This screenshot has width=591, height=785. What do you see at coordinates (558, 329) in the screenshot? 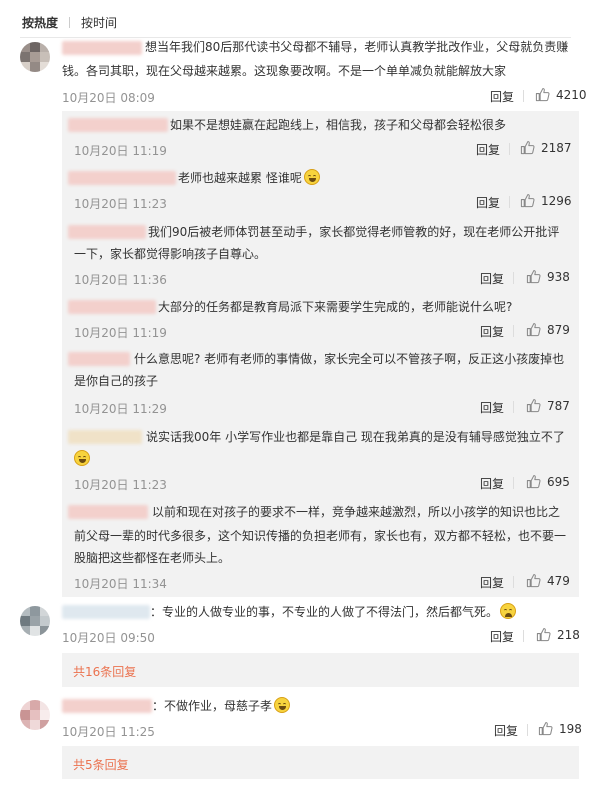
I see `like-count: 879` at bounding box center [558, 329].